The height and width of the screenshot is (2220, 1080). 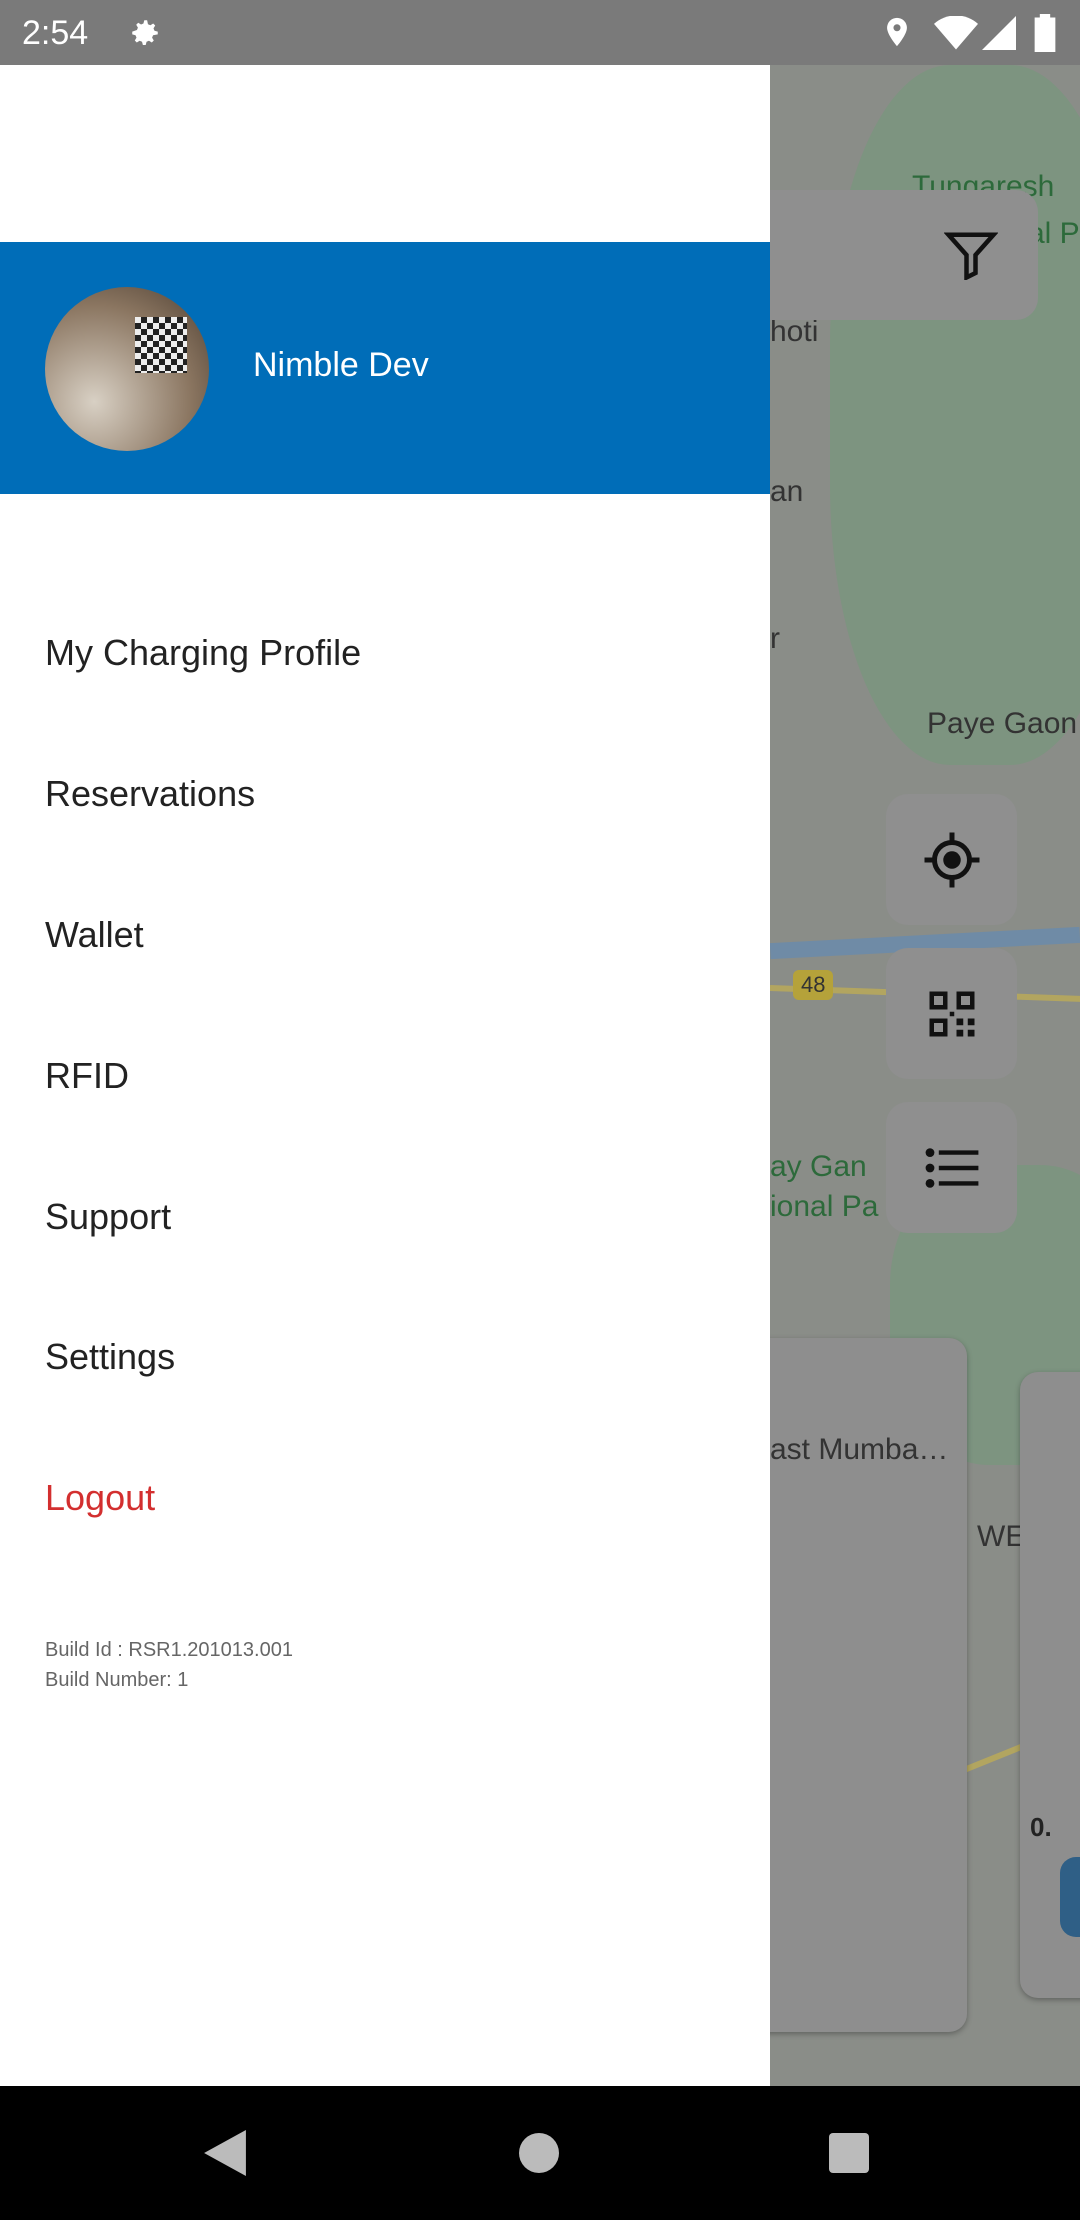 I want to click on home-icon, so click(x=539, y=2153).